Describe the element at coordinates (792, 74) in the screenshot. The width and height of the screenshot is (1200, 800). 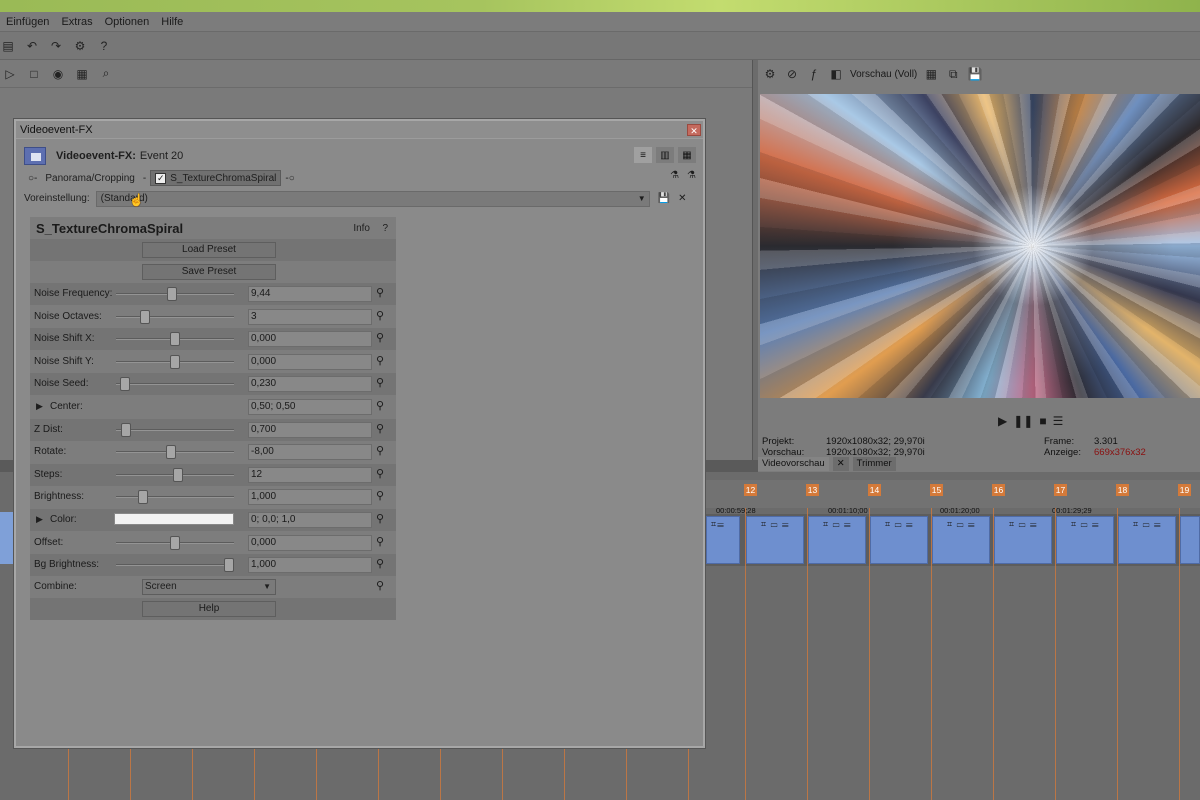
I see `bypass-icon: ⊘` at that location.